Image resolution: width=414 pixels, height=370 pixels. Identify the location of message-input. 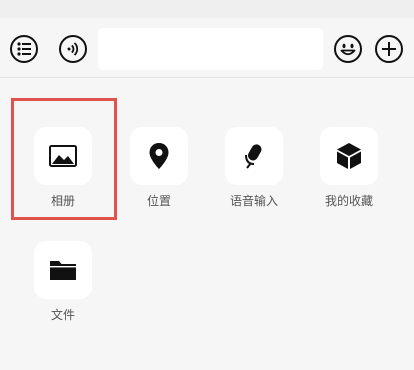
(210, 49).